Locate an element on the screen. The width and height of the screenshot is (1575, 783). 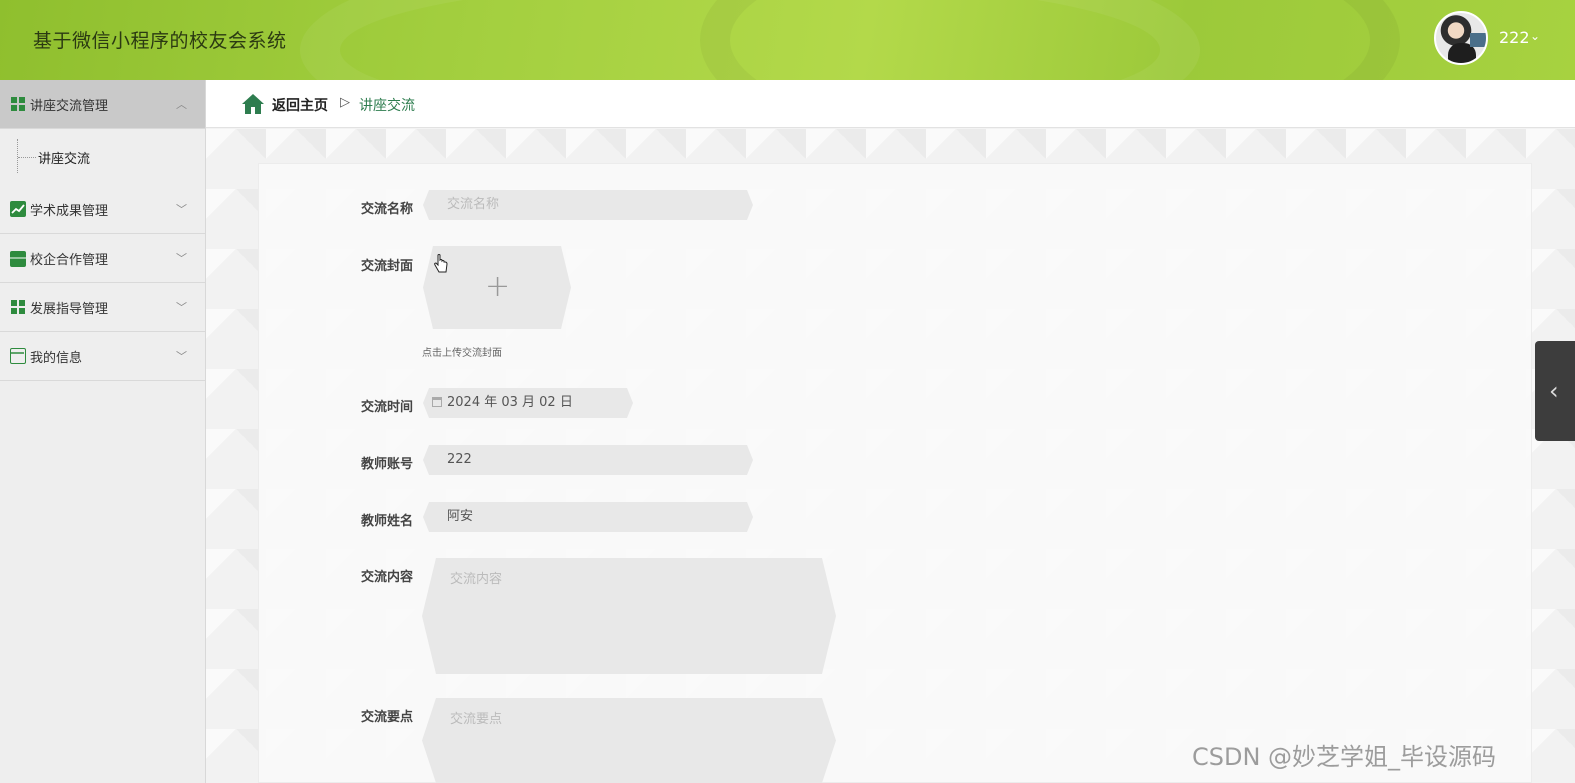
sidebar-item-academic: 学术成果管理 ﹀ is located at coordinates (102, 209).